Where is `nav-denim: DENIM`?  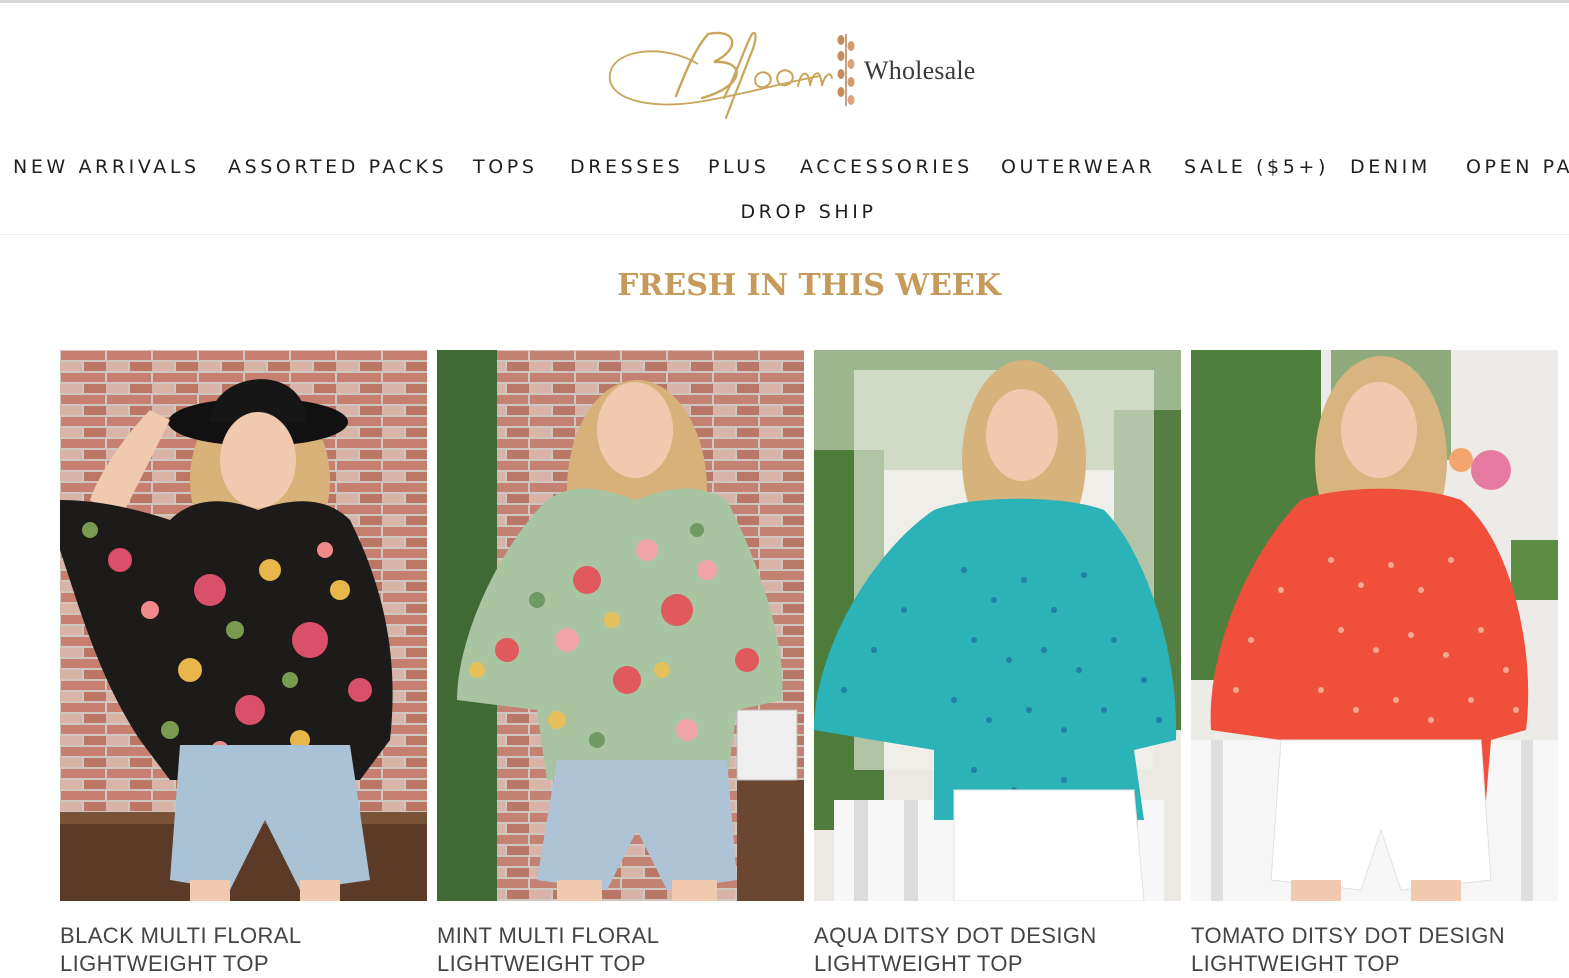 nav-denim: DENIM is located at coordinates (1390, 167).